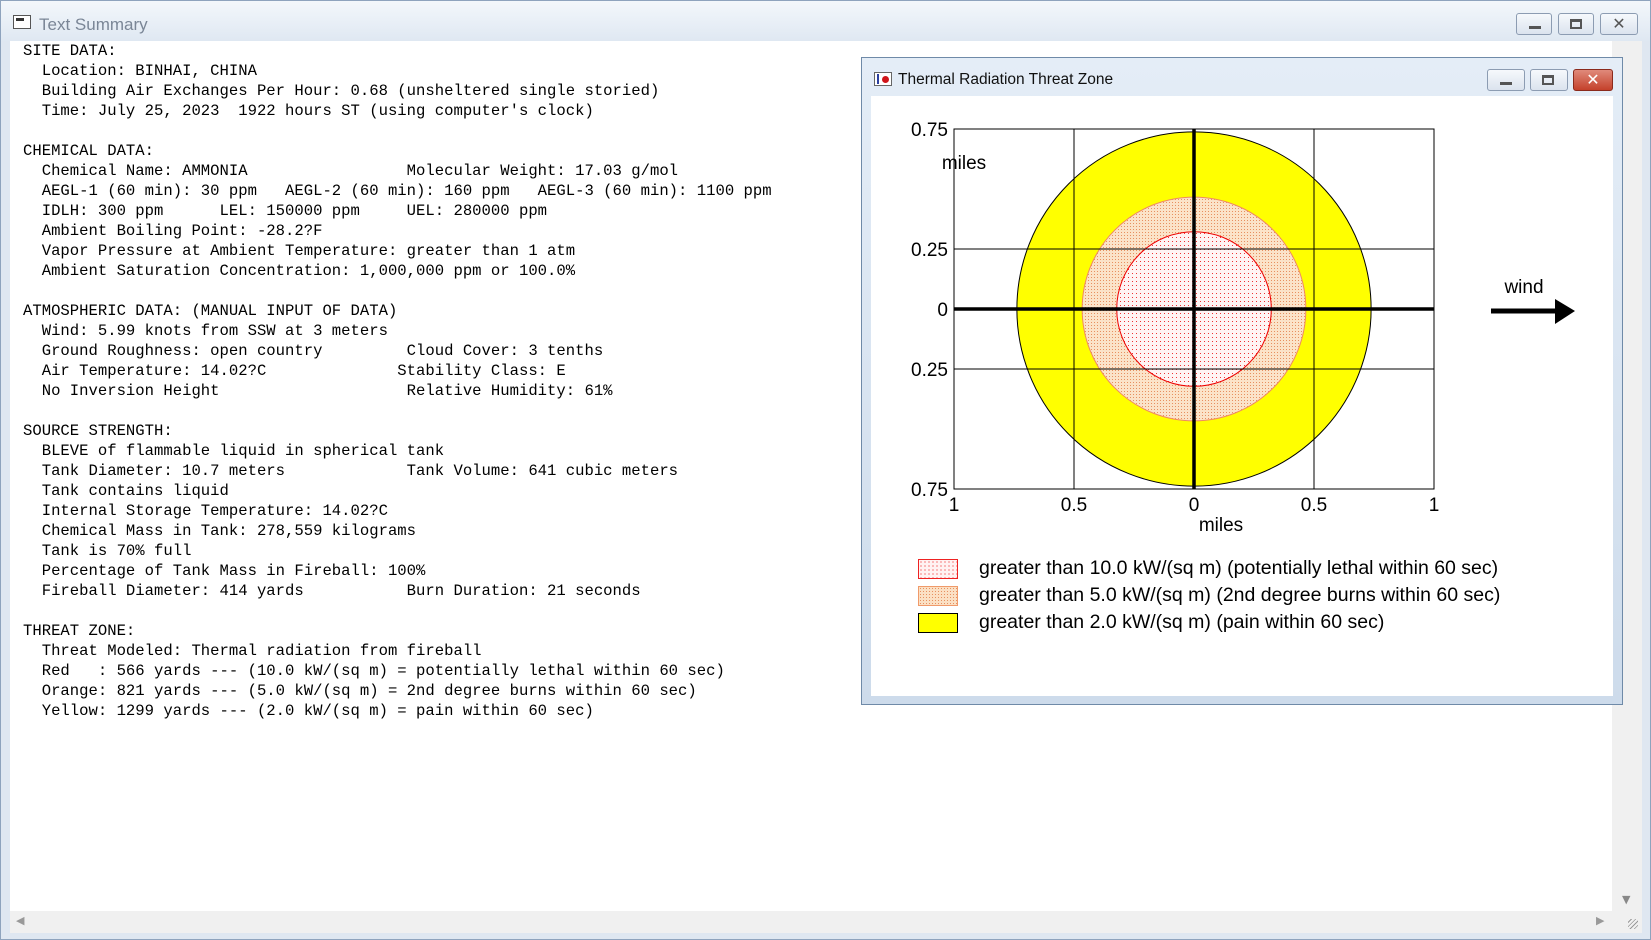  I want to click on threat-zone-titlebar: Thermal Radiation Threat Zone ✕, so click(1242, 77).